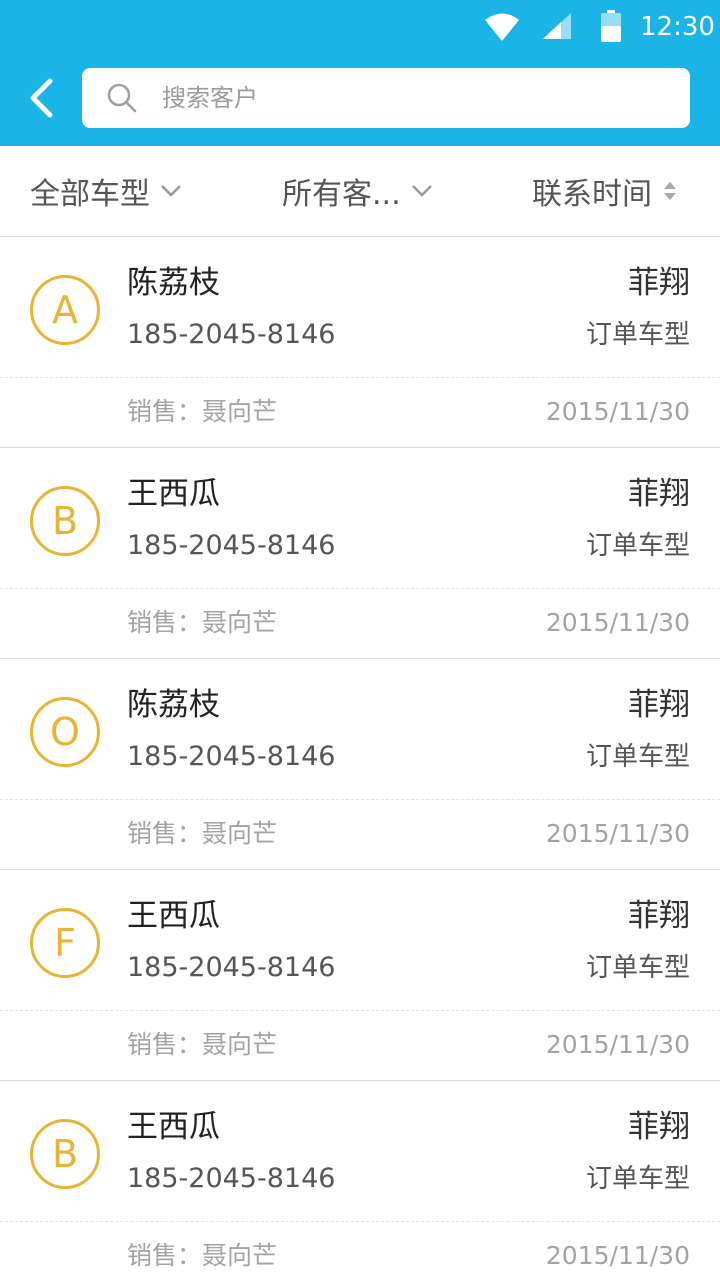  Describe the element at coordinates (65, 310) in the screenshot. I see `avatar: A` at that location.